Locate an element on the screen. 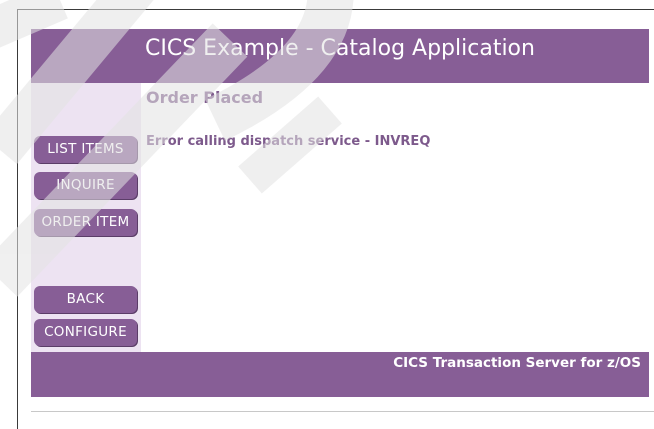  error-message: Error calling dispatch service - INVREQ is located at coordinates (288, 141).